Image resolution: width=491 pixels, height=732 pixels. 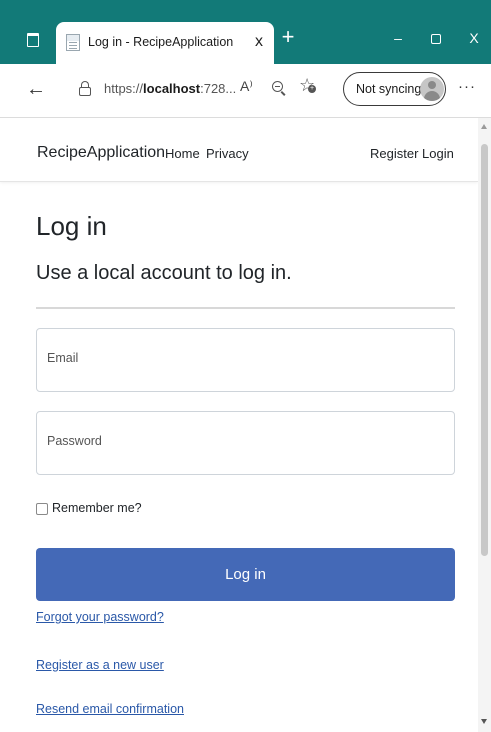 What do you see at coordinates (288, 37) in the screenshot?
I see `new-tab-button: +` at bounding box center [288, 37].